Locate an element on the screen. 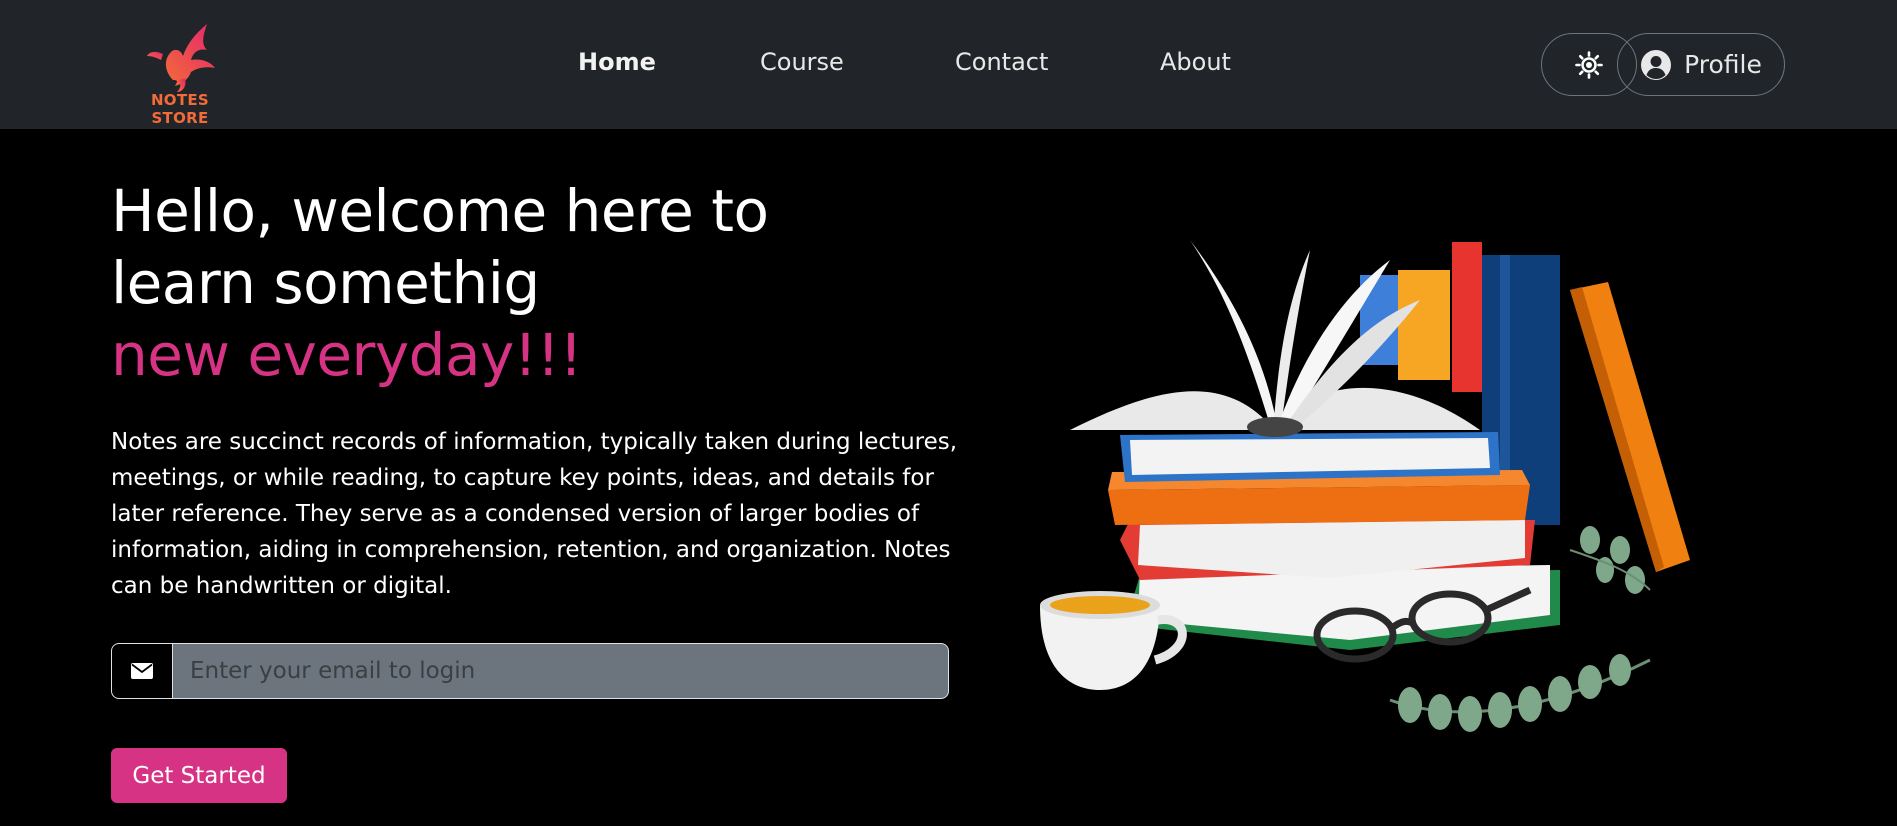  brand-logo: NOTES STORE is located at coordinates (180, 73).